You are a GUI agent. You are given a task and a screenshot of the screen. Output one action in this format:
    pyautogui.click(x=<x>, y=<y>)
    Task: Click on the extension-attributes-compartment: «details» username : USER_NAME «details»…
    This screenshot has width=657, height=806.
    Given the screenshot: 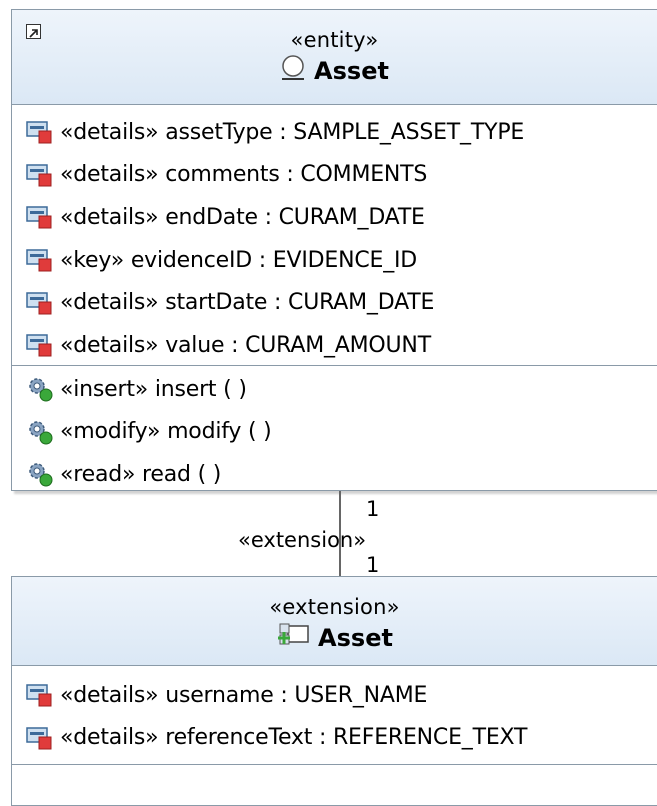 What is the action you would take?
    pyautogui.click(x=334, y=716)
    